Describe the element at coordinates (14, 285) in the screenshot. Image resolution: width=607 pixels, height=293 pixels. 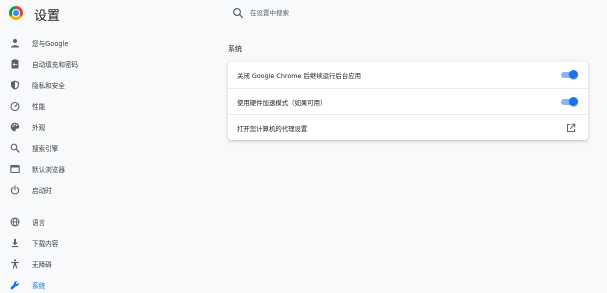
I see `wrench-icon` at that location.